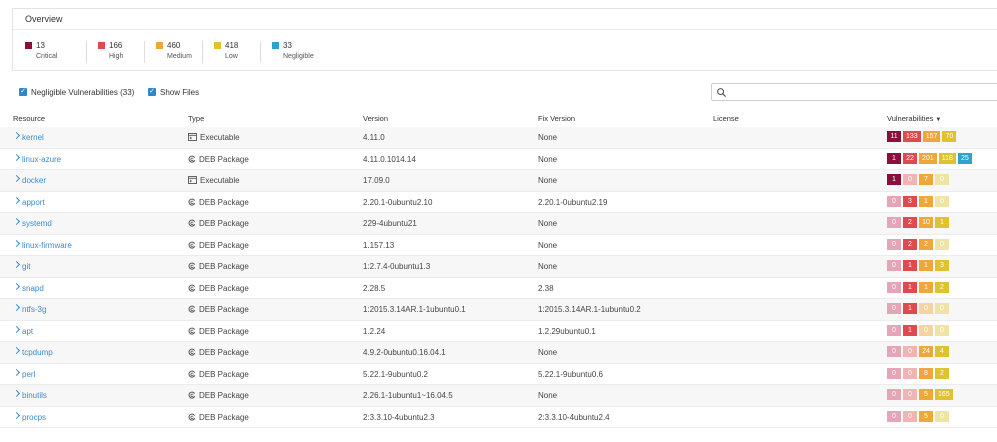 This screenshot has height=442, width=997. I want to click on vuln-badge: 22, so click(910, 158).